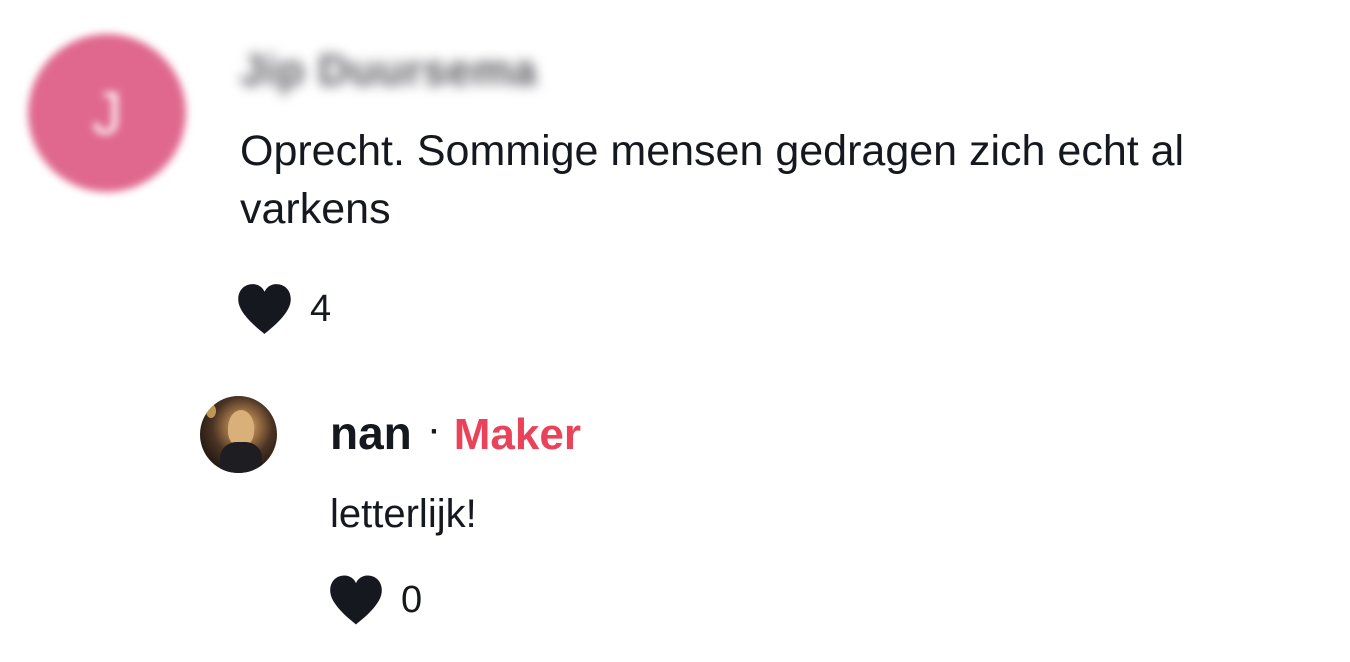 The height and width of the screenshot is (662, 1350). What do you see at coordinates (517, 434) in the screenshot?
I see `creator-badge: Maker` at bounding box center [517, 434].